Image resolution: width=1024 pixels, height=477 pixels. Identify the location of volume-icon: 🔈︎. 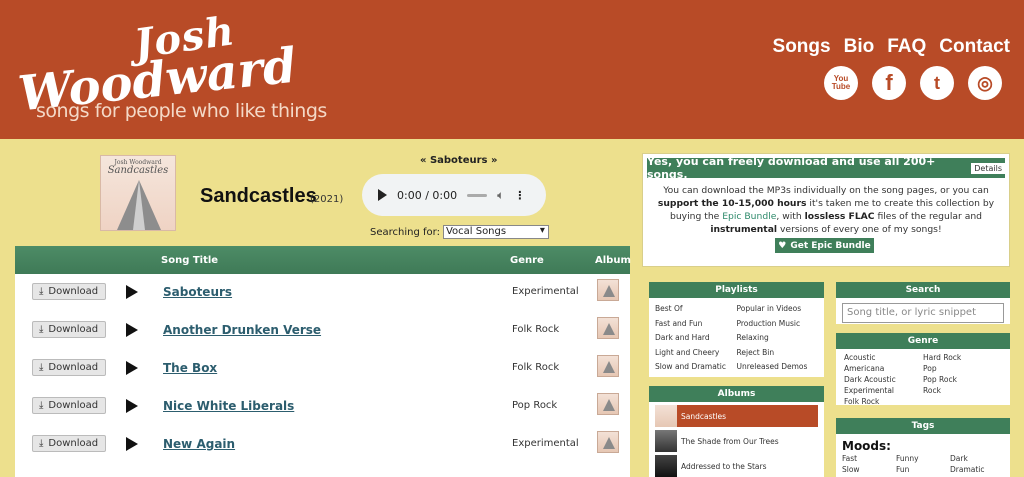
(500, 195).